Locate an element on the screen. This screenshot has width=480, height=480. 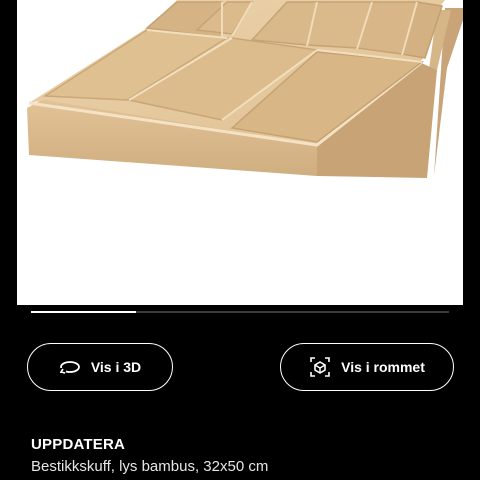
rotate-3d-icon is located at coordinates (70, 367).